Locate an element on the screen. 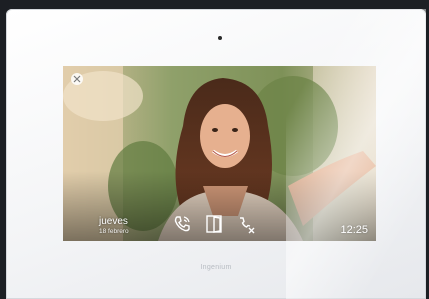 The image size is (429, 299). date-label: 18 febrero is located at coordinates (114, 231).